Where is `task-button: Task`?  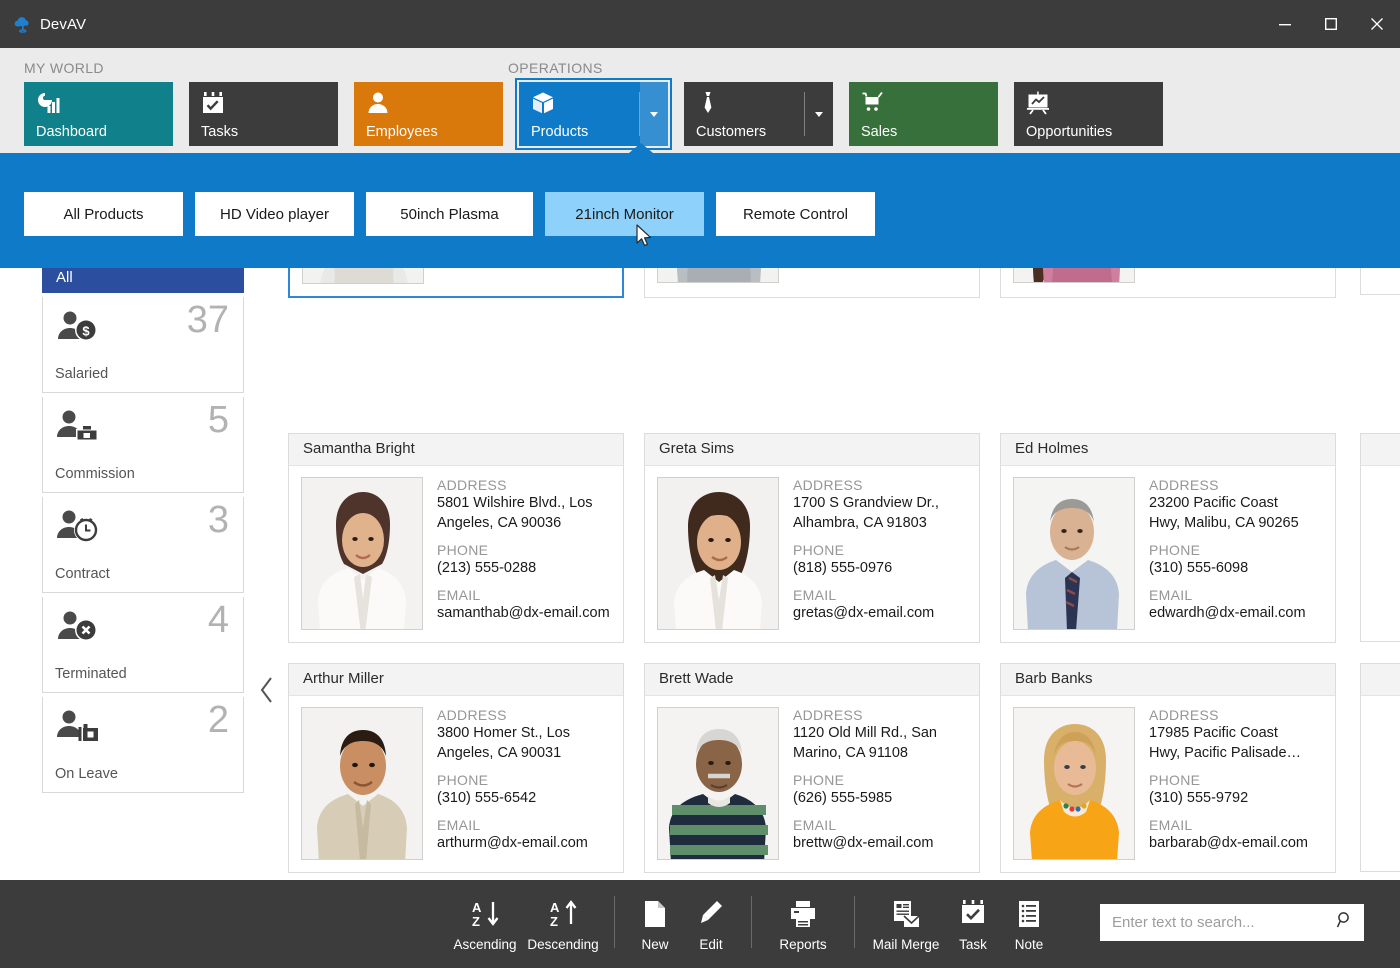 task-button: Task is located at coordinates (973, 924).